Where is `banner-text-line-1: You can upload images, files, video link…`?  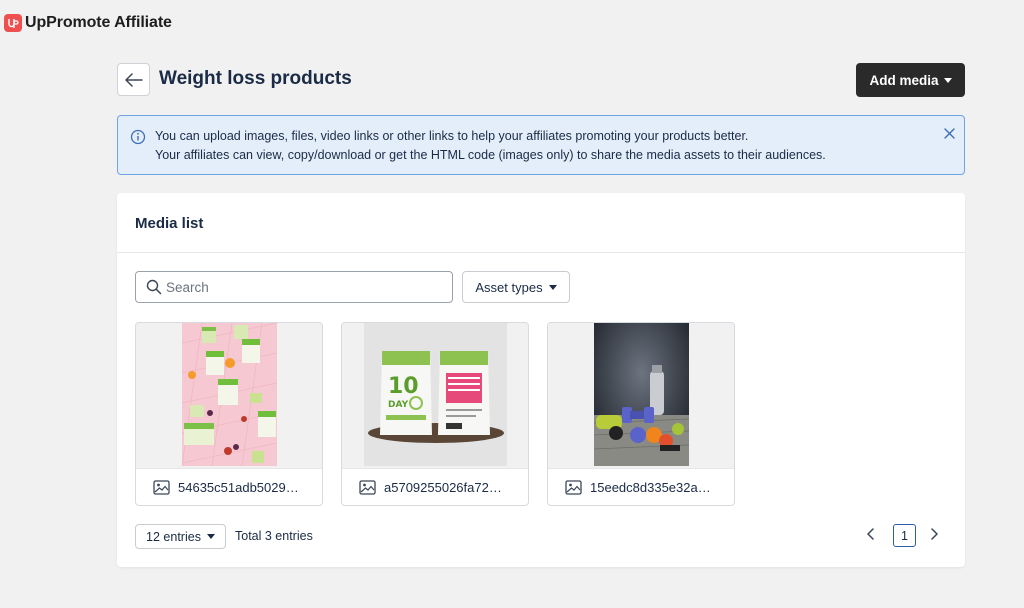 banner-text-line-1: You can upload images, files, video link… is located at coordinates (452, 136).